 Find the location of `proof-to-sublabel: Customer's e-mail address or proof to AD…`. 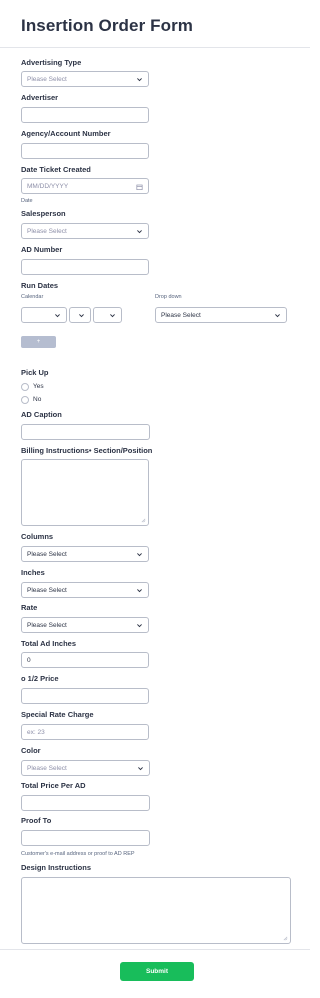

proof-to-sublabel: Customer's e-mail address or proof to AD… is located at coordinates (78, 854).